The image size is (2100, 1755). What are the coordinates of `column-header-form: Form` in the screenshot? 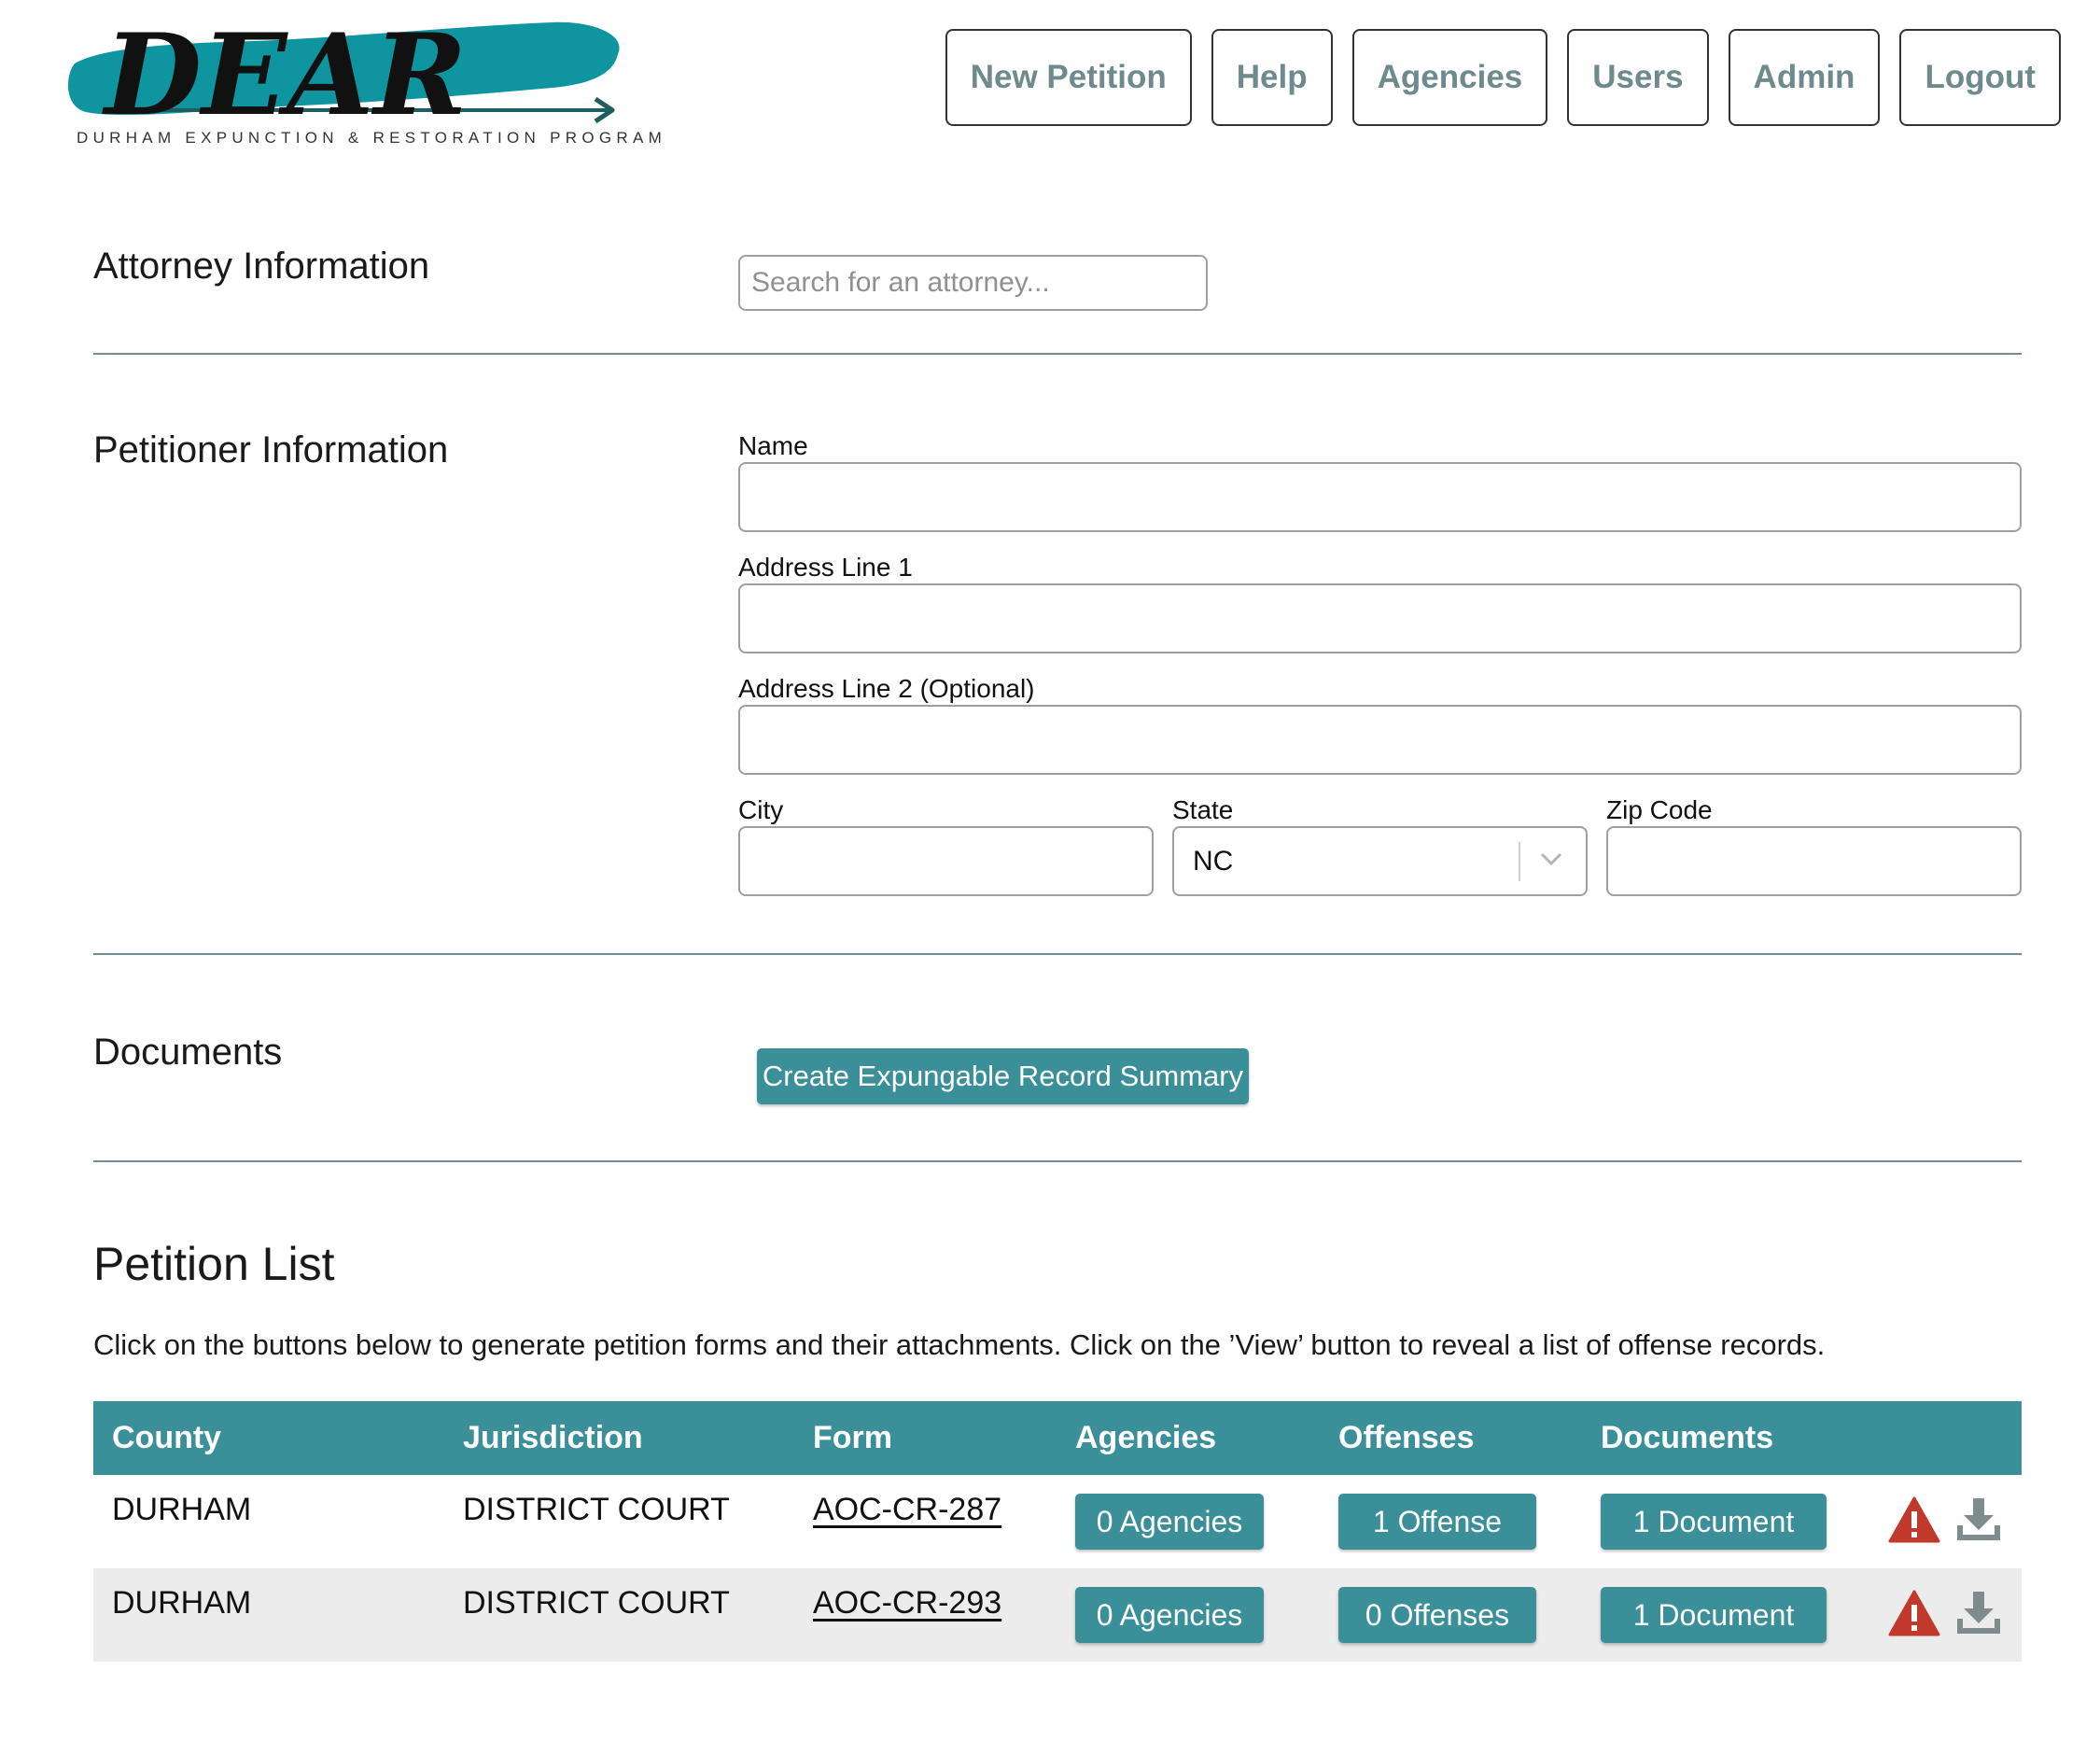 It's located at (852, 1437).